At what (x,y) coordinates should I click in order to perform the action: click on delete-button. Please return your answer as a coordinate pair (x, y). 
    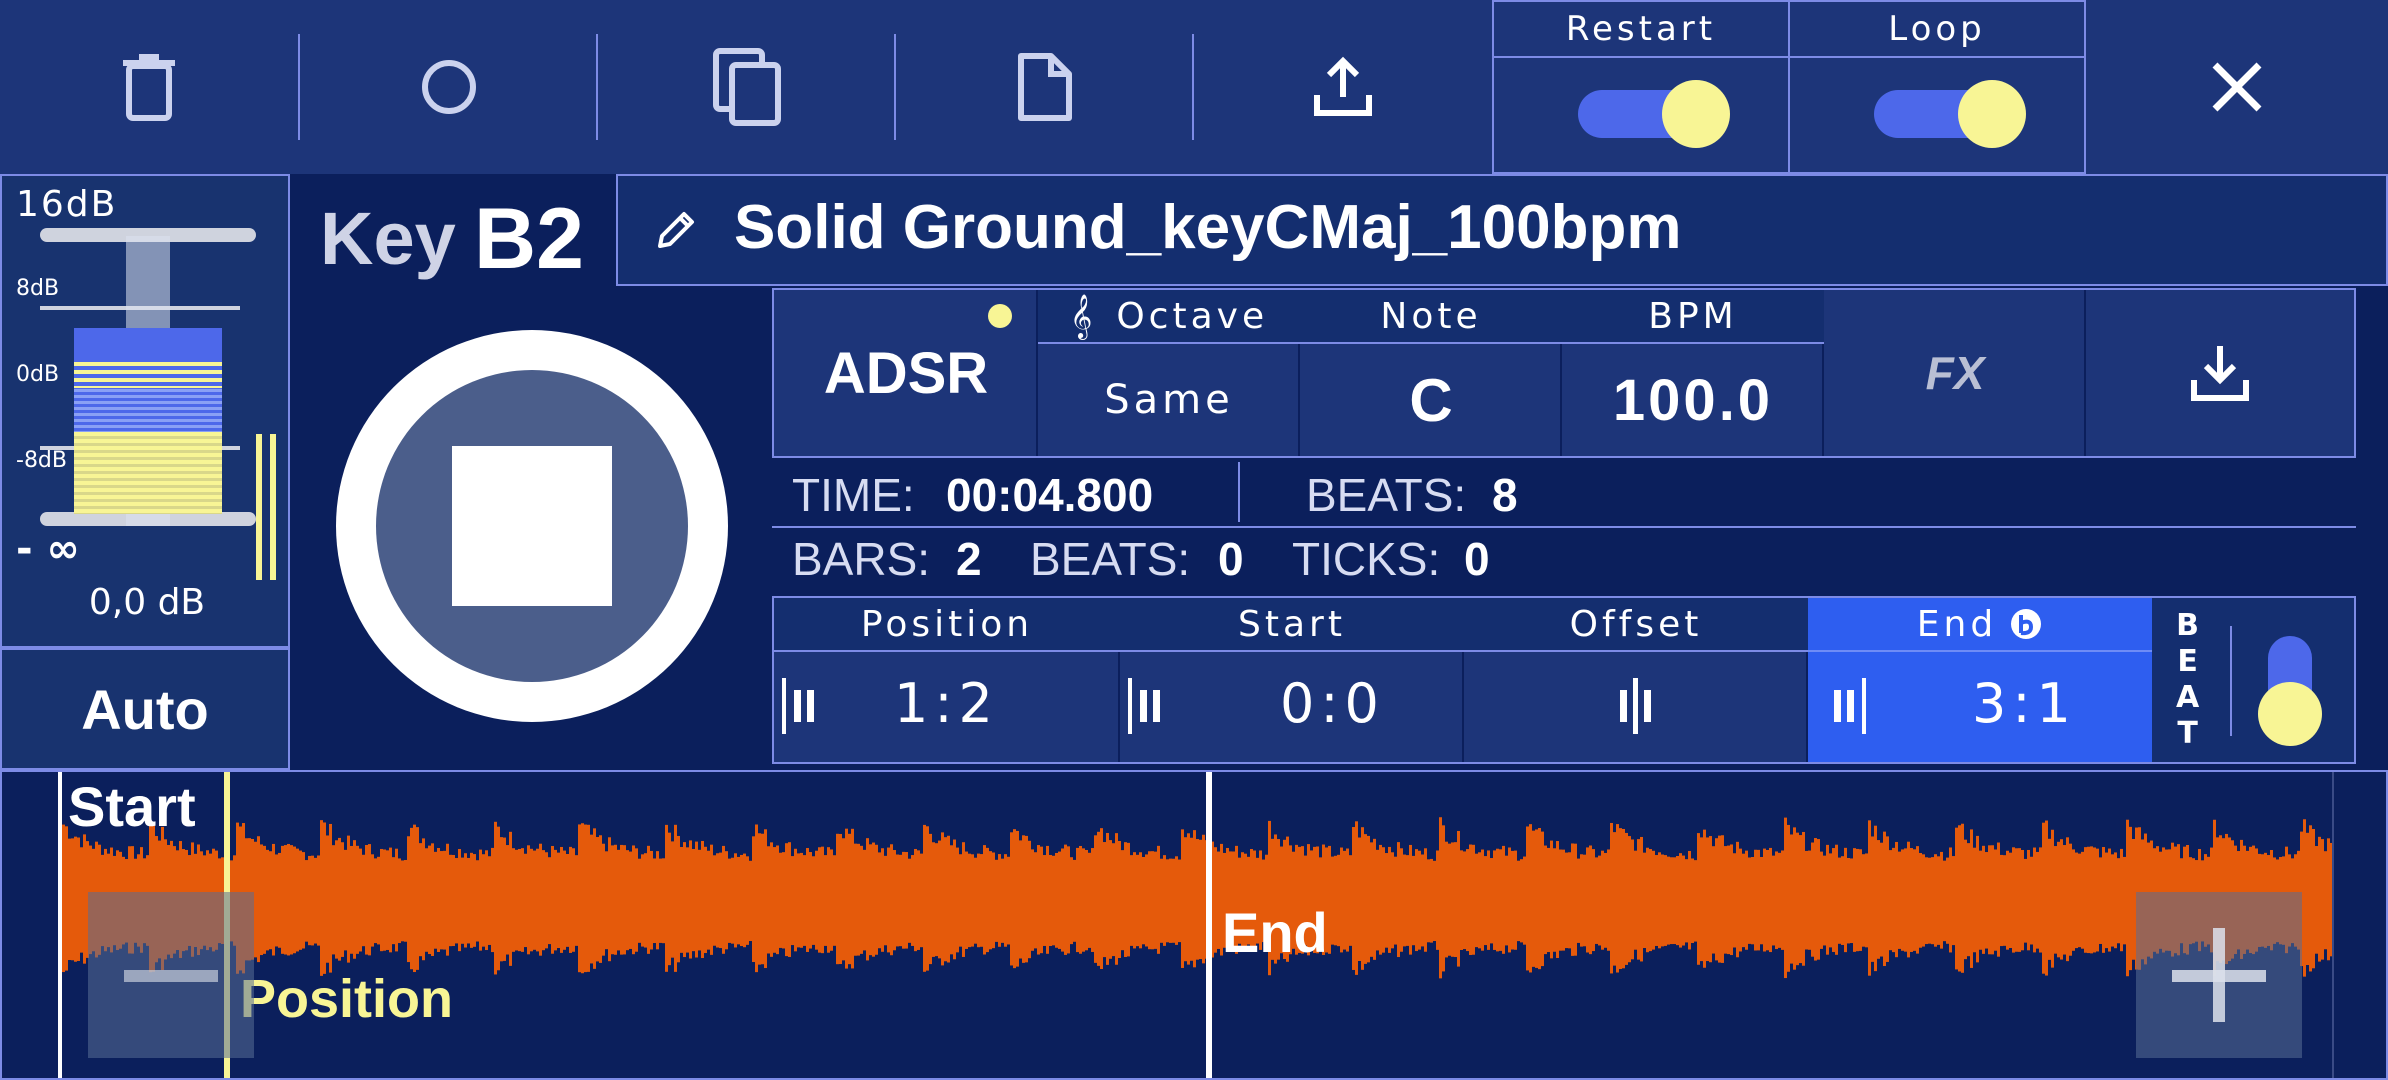
    Looking at the image, I should click on (149, 87).